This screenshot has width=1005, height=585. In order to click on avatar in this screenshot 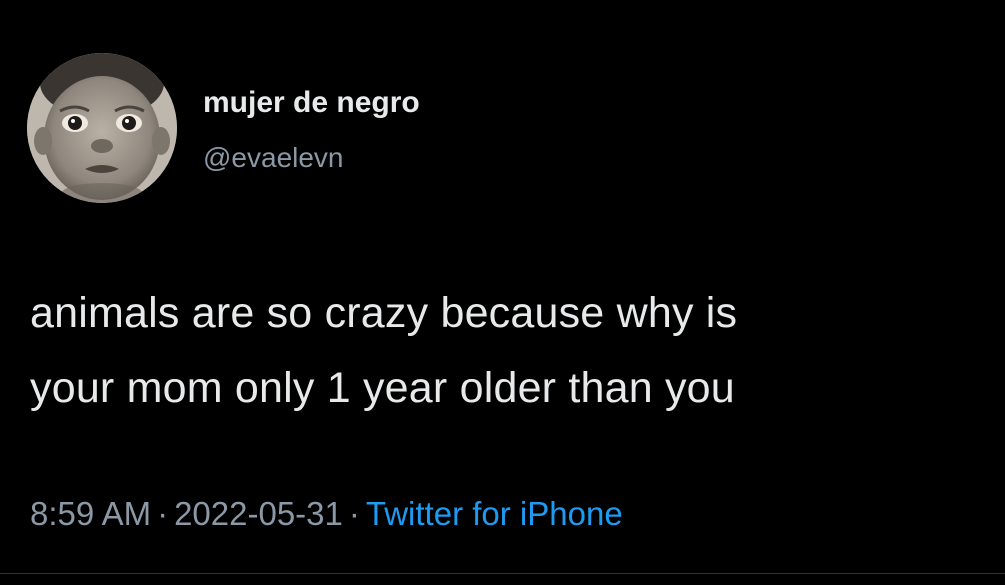, I will do `click(102, 128)`.